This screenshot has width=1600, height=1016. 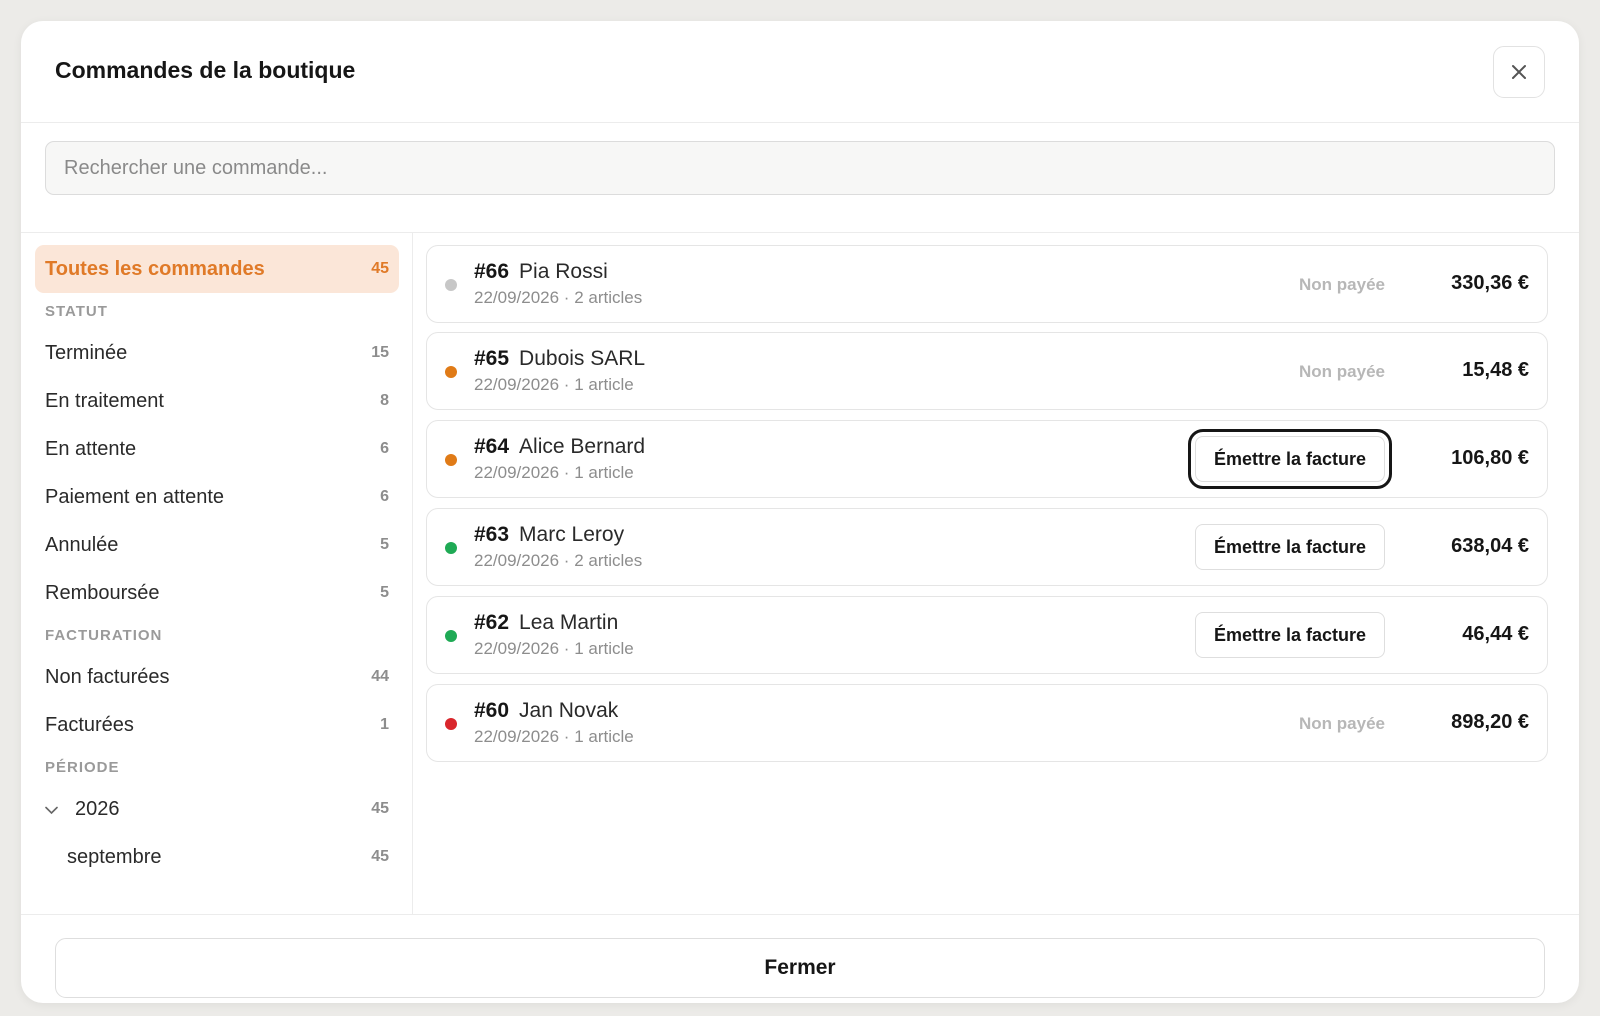 I want to click on order-number: #65, so click(x=492, y=358).